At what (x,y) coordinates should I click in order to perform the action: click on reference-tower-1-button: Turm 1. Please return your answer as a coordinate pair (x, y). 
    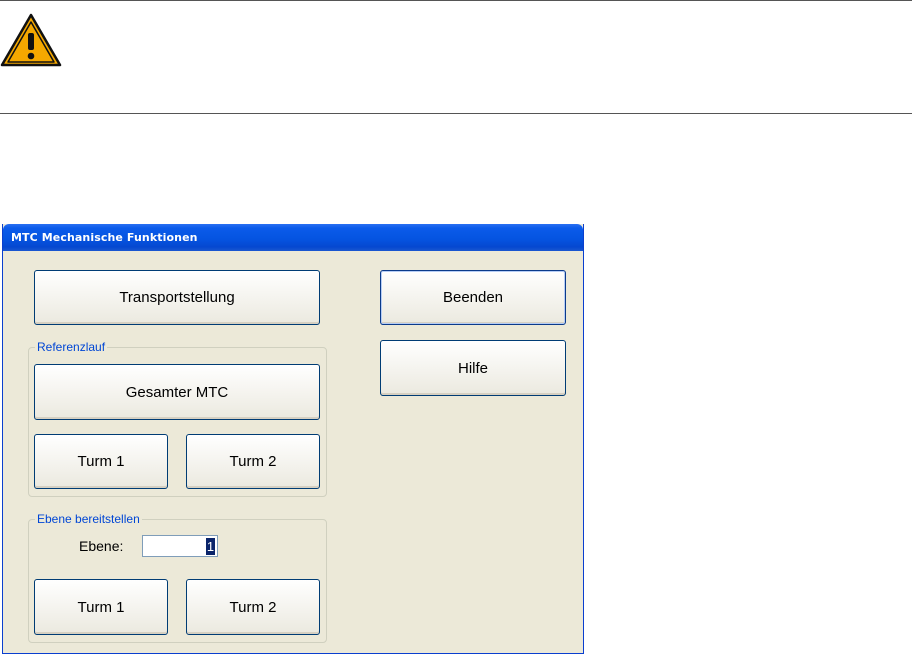
    Looking at the image, I should click on (101, 461).